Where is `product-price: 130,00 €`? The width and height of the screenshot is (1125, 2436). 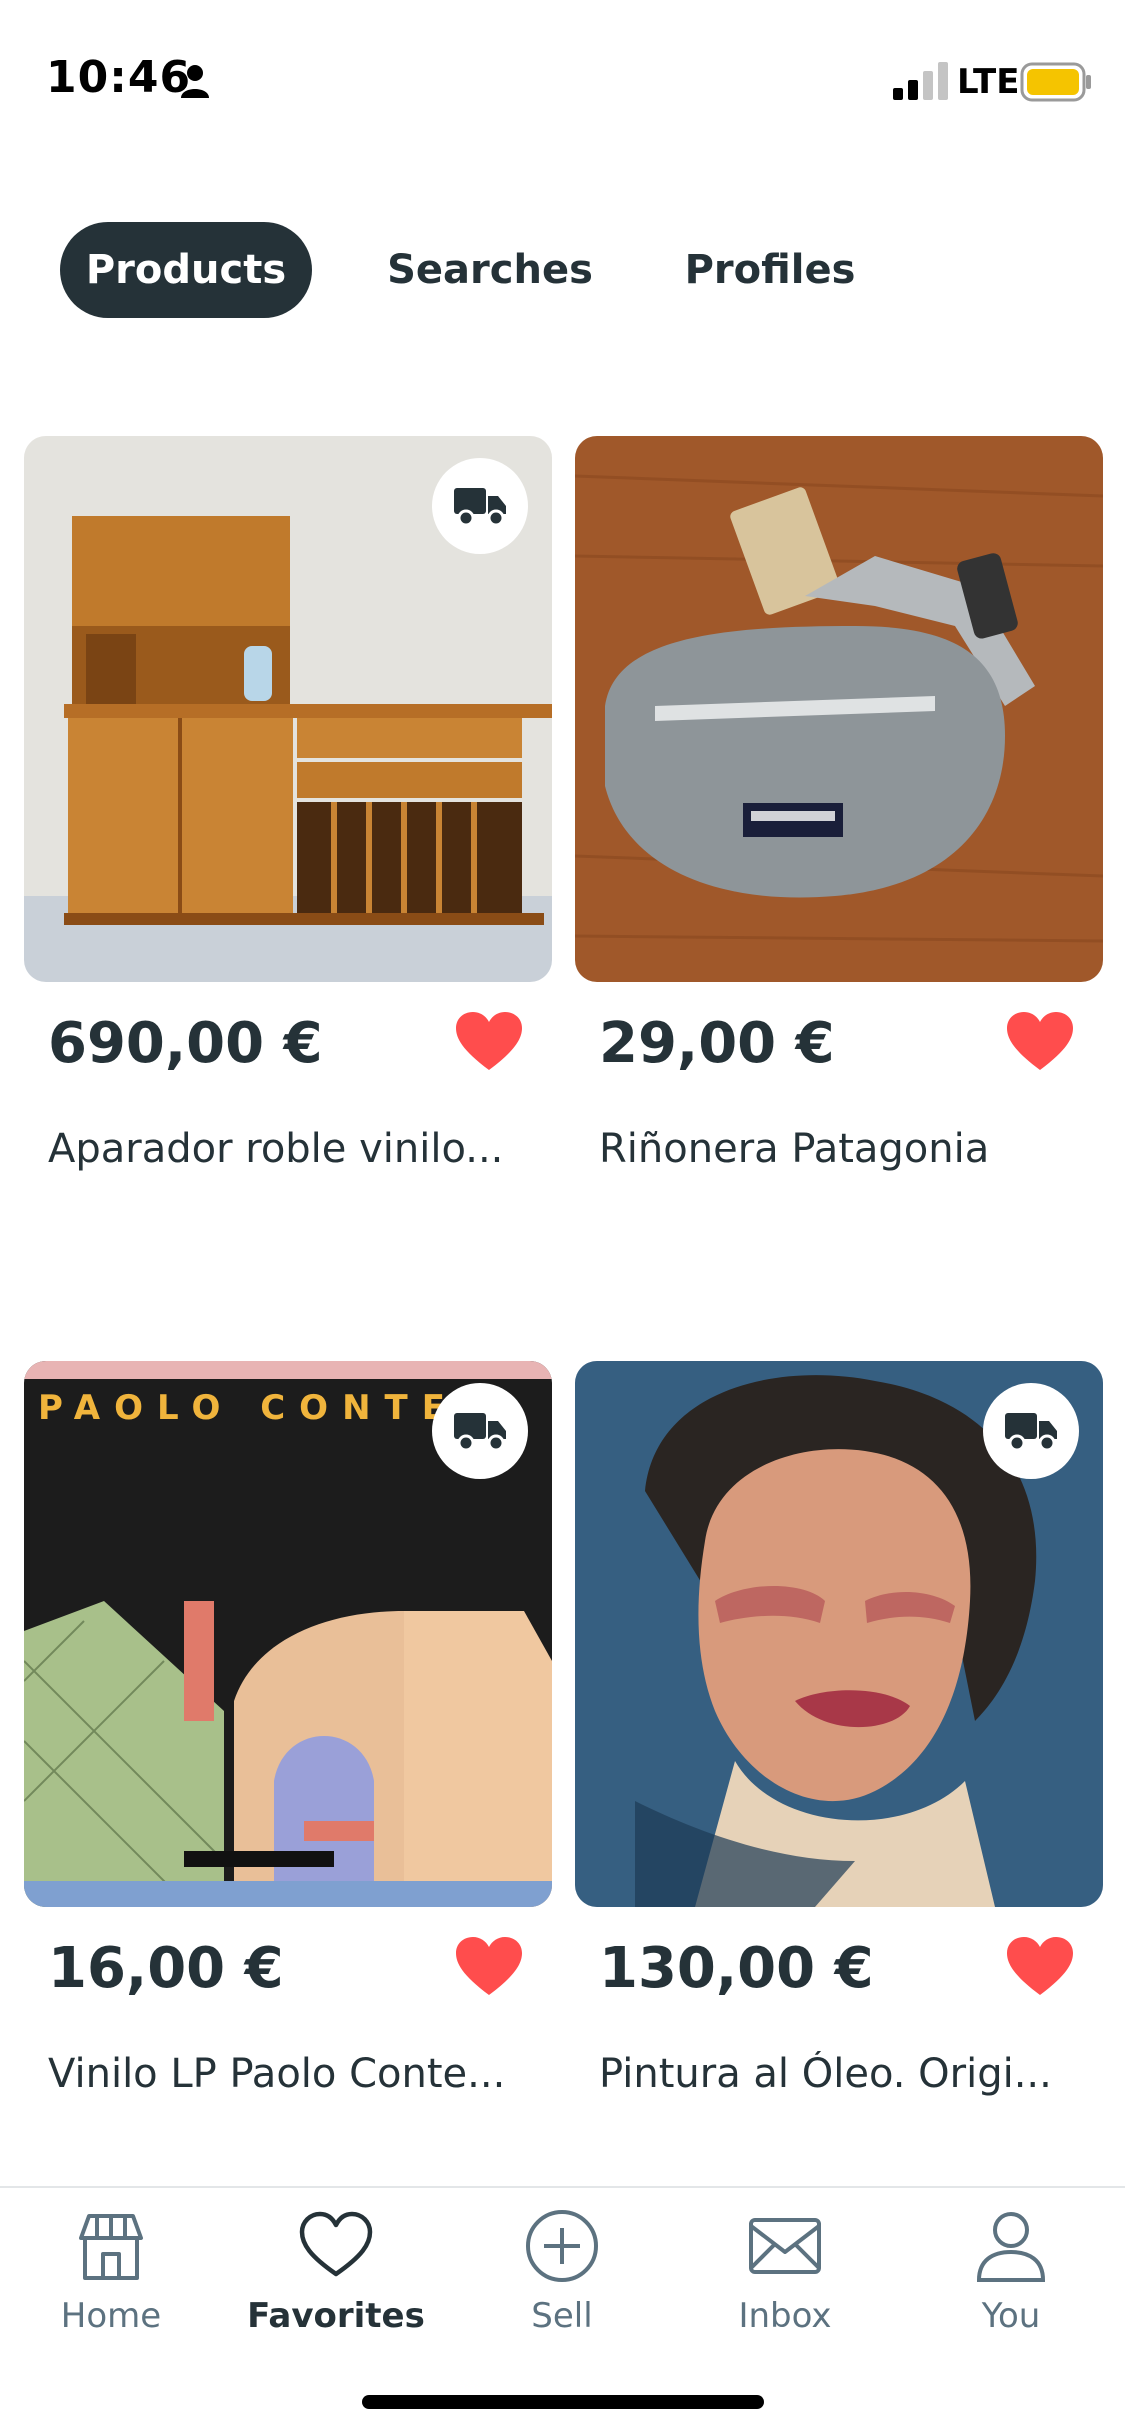
product-price: 130,00 € is located at coordinates (736, 1968).